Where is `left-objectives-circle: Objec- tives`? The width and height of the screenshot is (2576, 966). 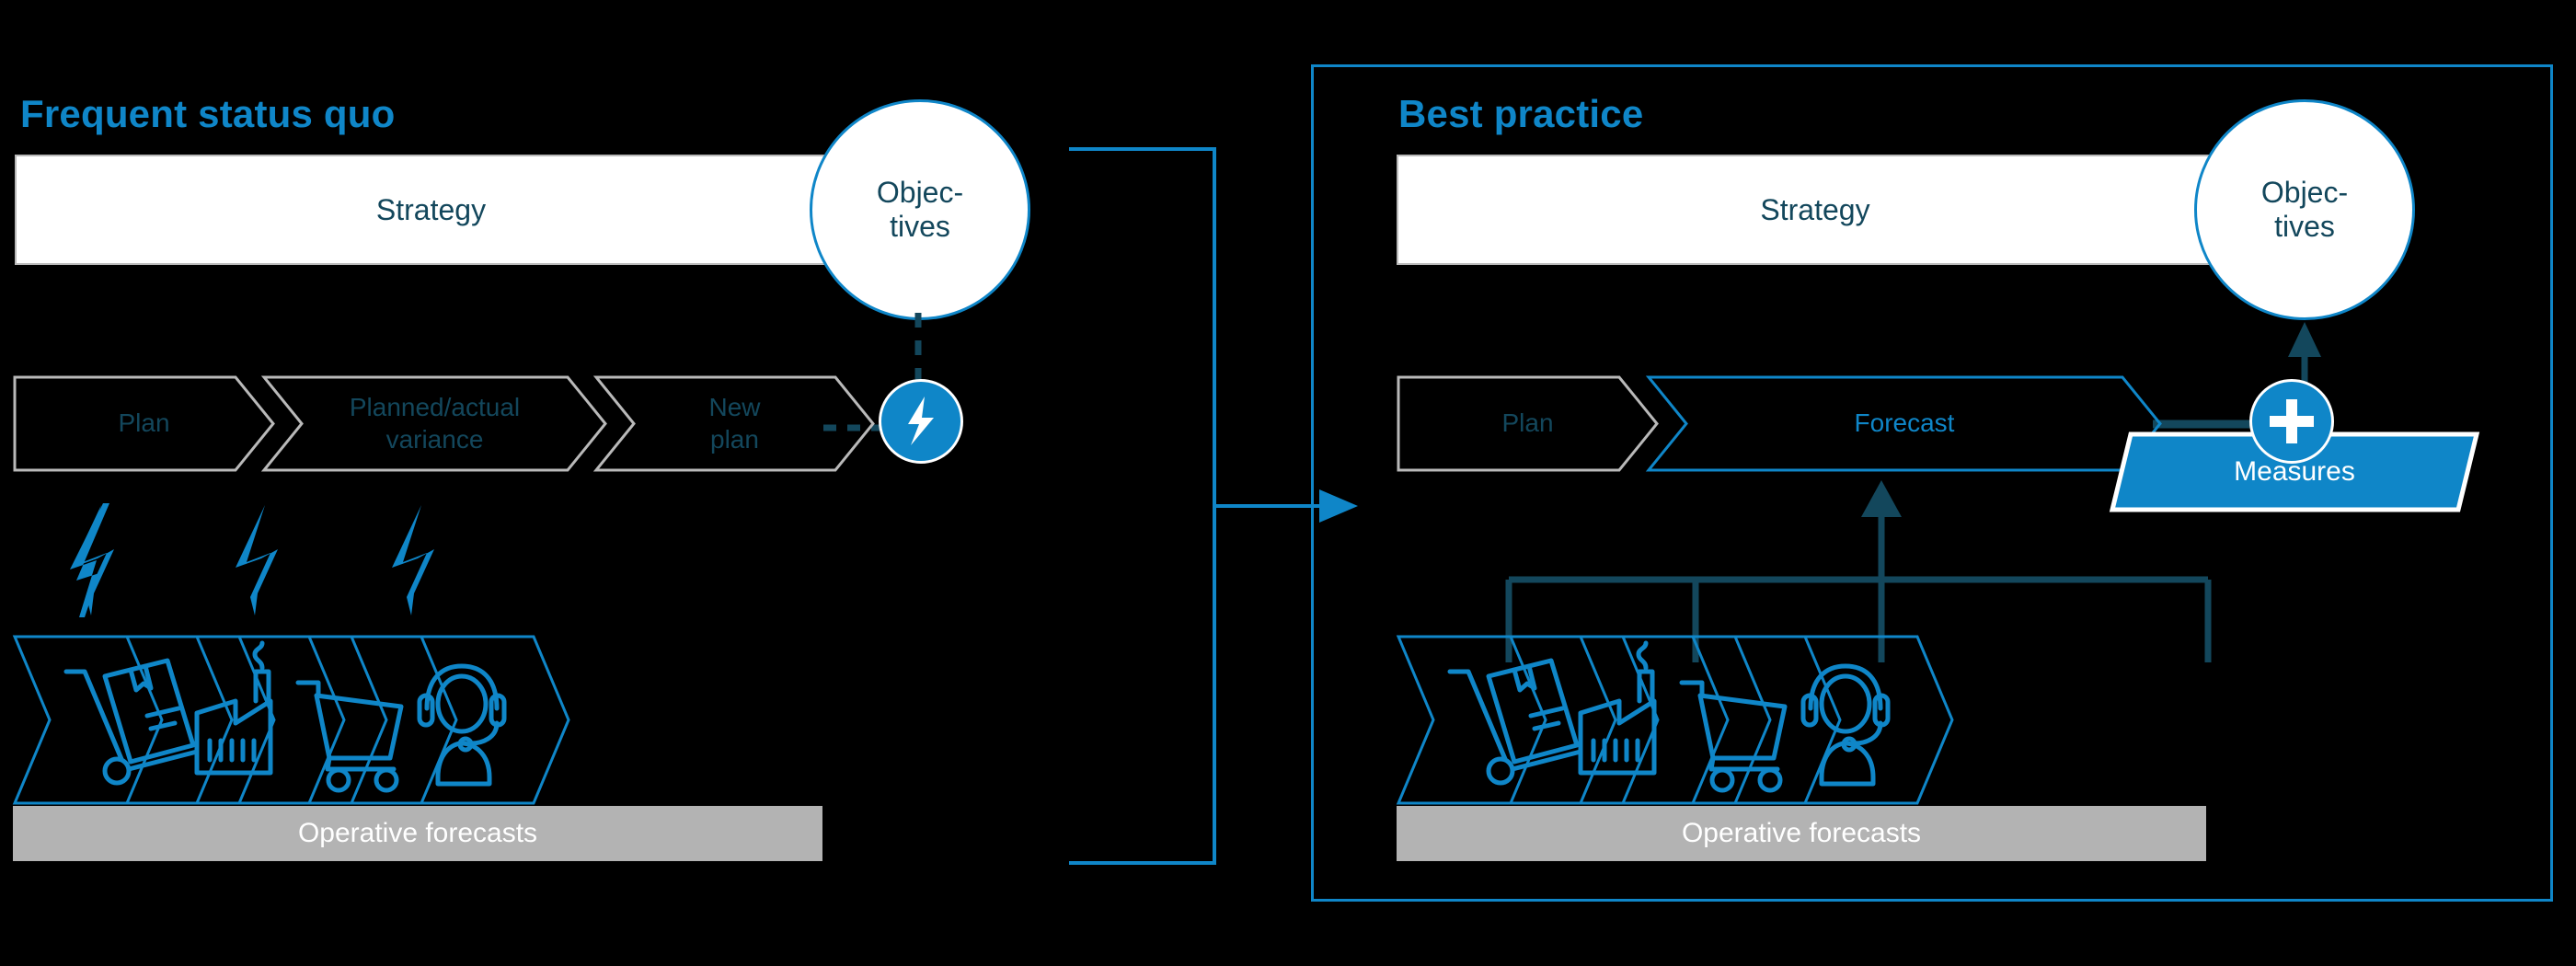
left-objectives-circle: Objec- tives is located at coordinates (920, 209).